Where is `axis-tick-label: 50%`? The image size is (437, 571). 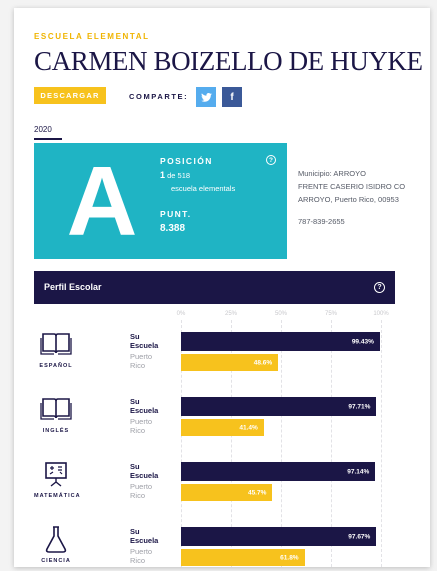 axis-tick-label: 50% is located at coordinates (281, 314).